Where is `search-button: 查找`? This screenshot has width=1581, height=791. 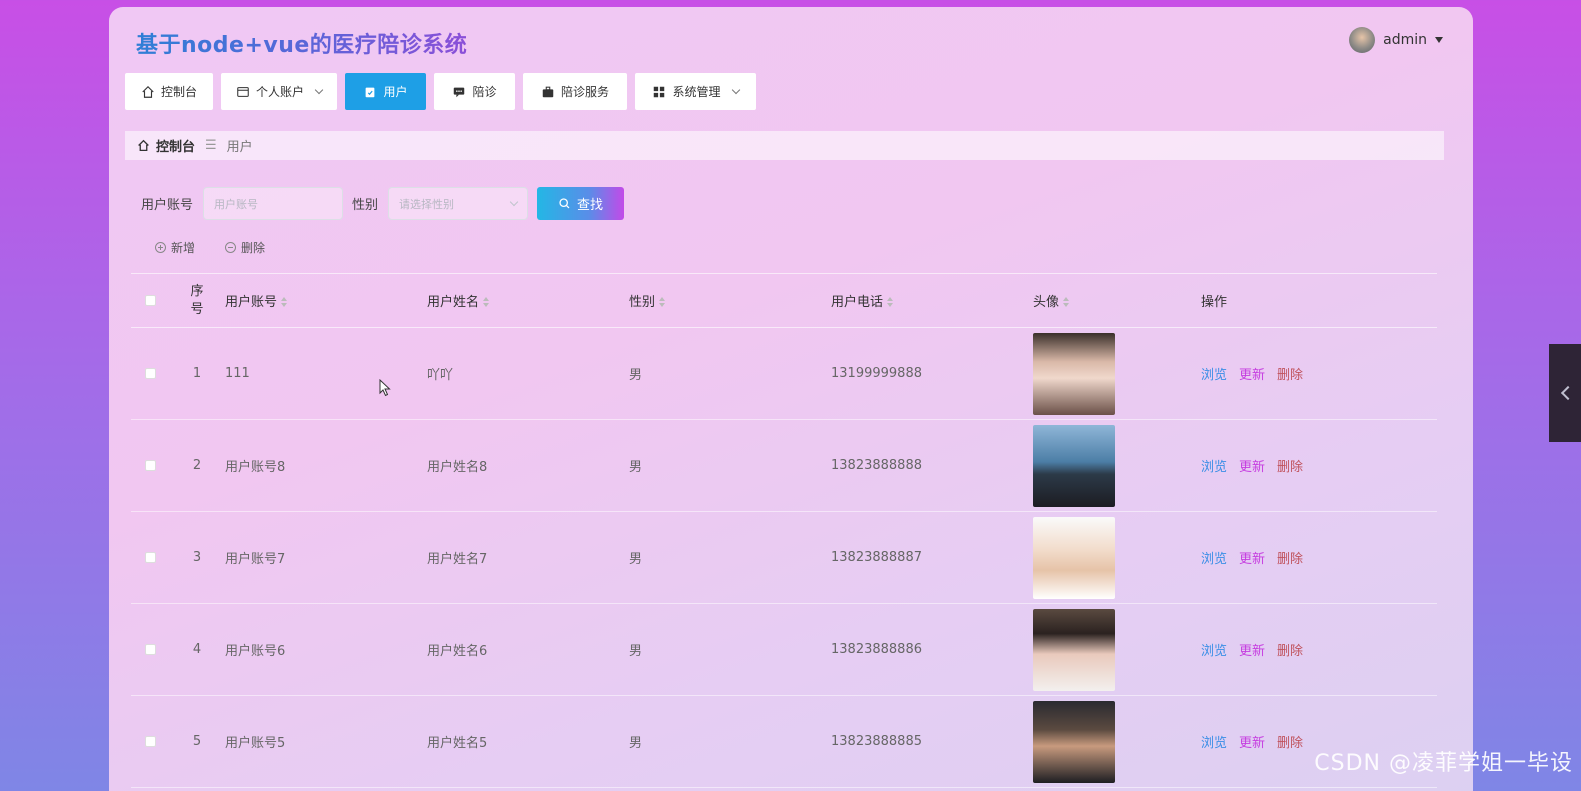 search-button: 查找 is located at coordinates (581, 203).